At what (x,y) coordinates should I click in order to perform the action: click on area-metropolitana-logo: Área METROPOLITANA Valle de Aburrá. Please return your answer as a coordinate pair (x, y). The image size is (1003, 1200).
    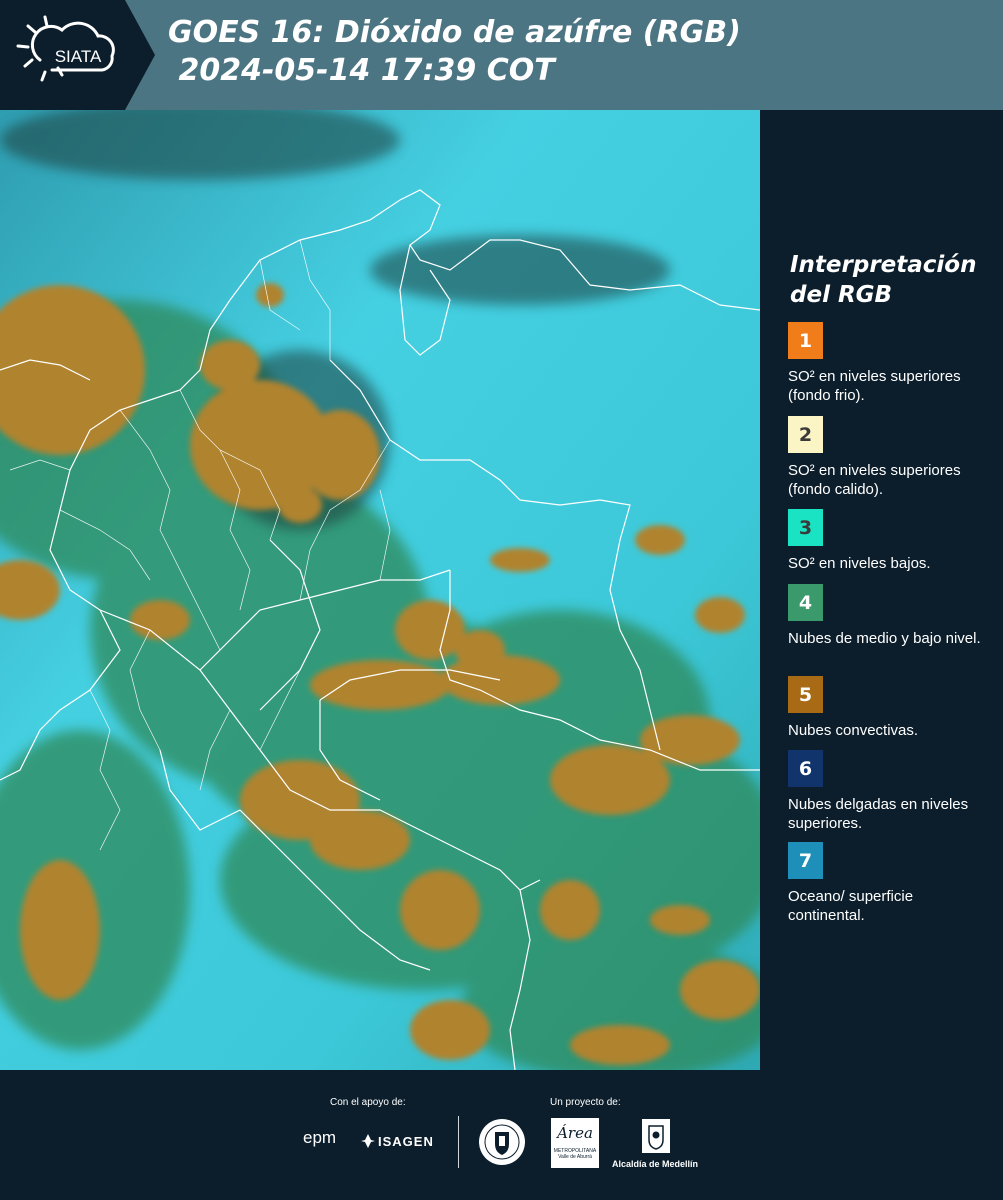
    Looking at the image, I should click on (575, 1143).